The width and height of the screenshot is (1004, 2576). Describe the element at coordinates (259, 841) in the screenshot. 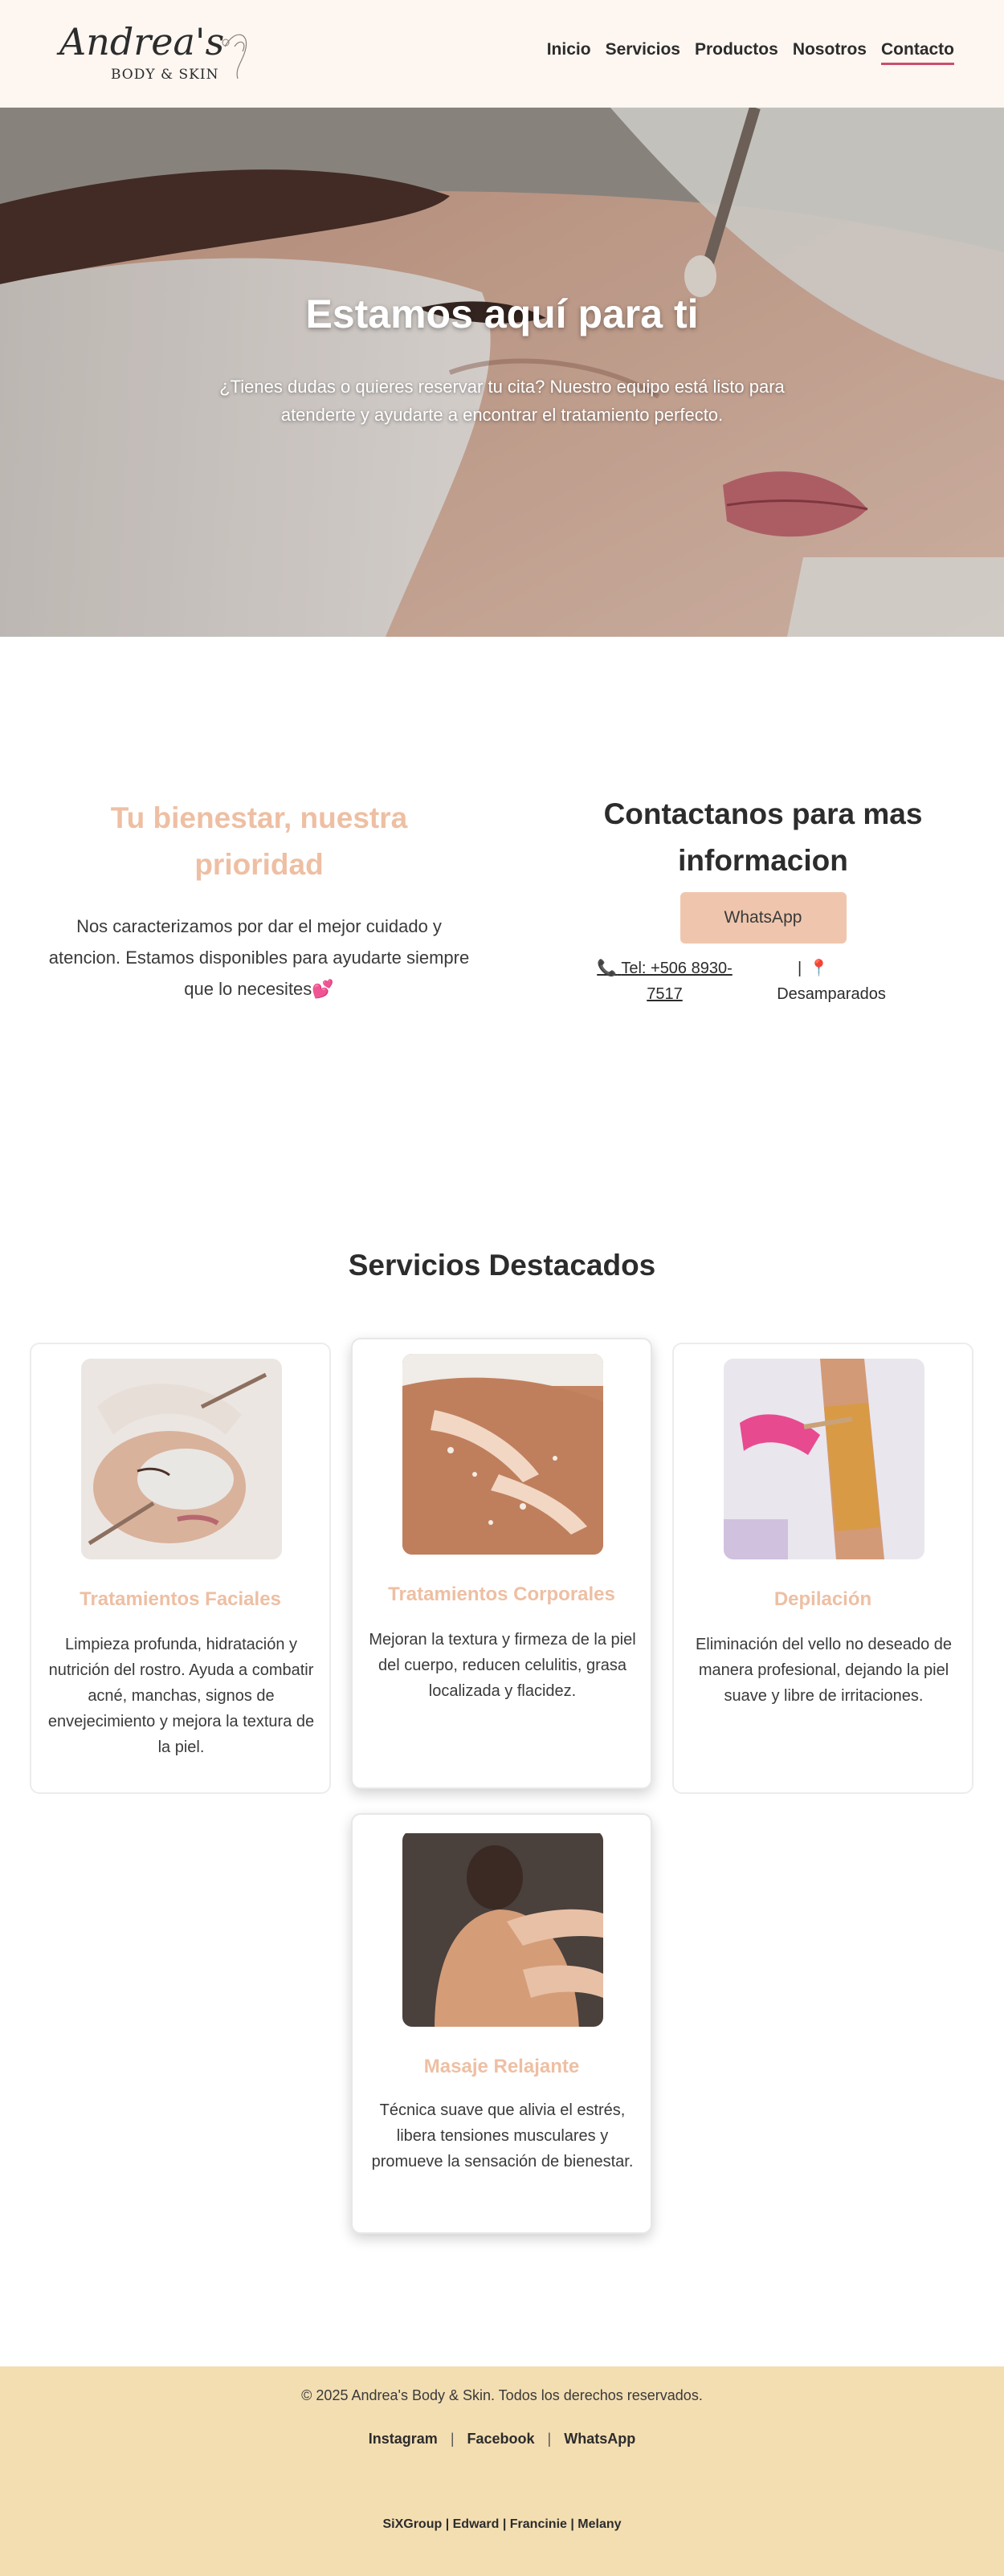

I see `about-title: Tu bienestar, nuestra prioridad` at that location.